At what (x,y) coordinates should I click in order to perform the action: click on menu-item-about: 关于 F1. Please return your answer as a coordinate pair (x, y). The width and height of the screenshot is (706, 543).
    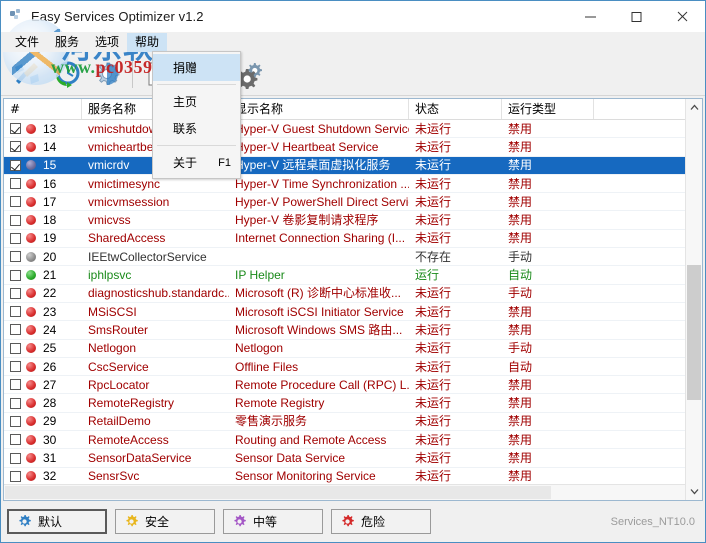
    Looking at the image, I should click on (196, 162).